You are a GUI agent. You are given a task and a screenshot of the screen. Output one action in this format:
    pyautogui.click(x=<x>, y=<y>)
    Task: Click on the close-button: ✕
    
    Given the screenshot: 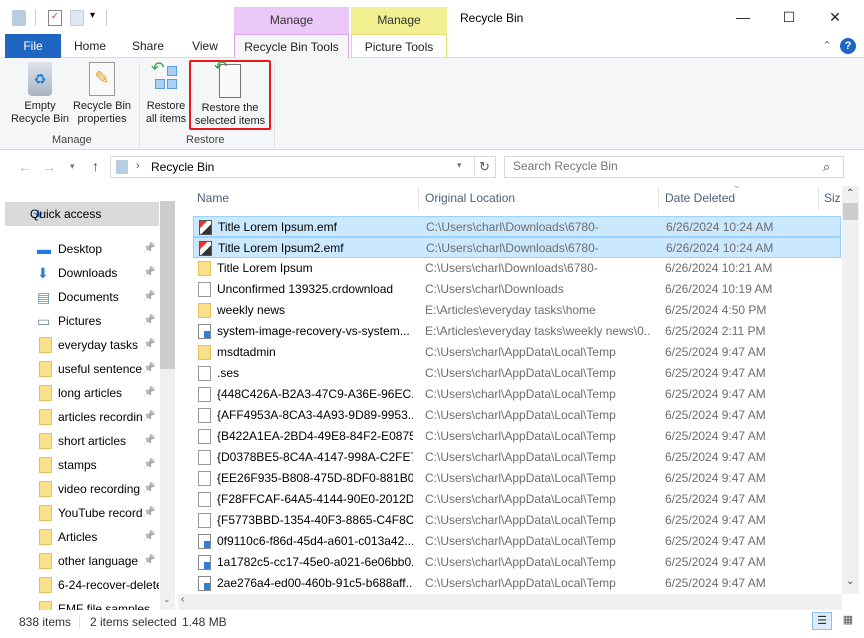 What is the action you would take?
    pyautogui.click(x=835, y=17)
    